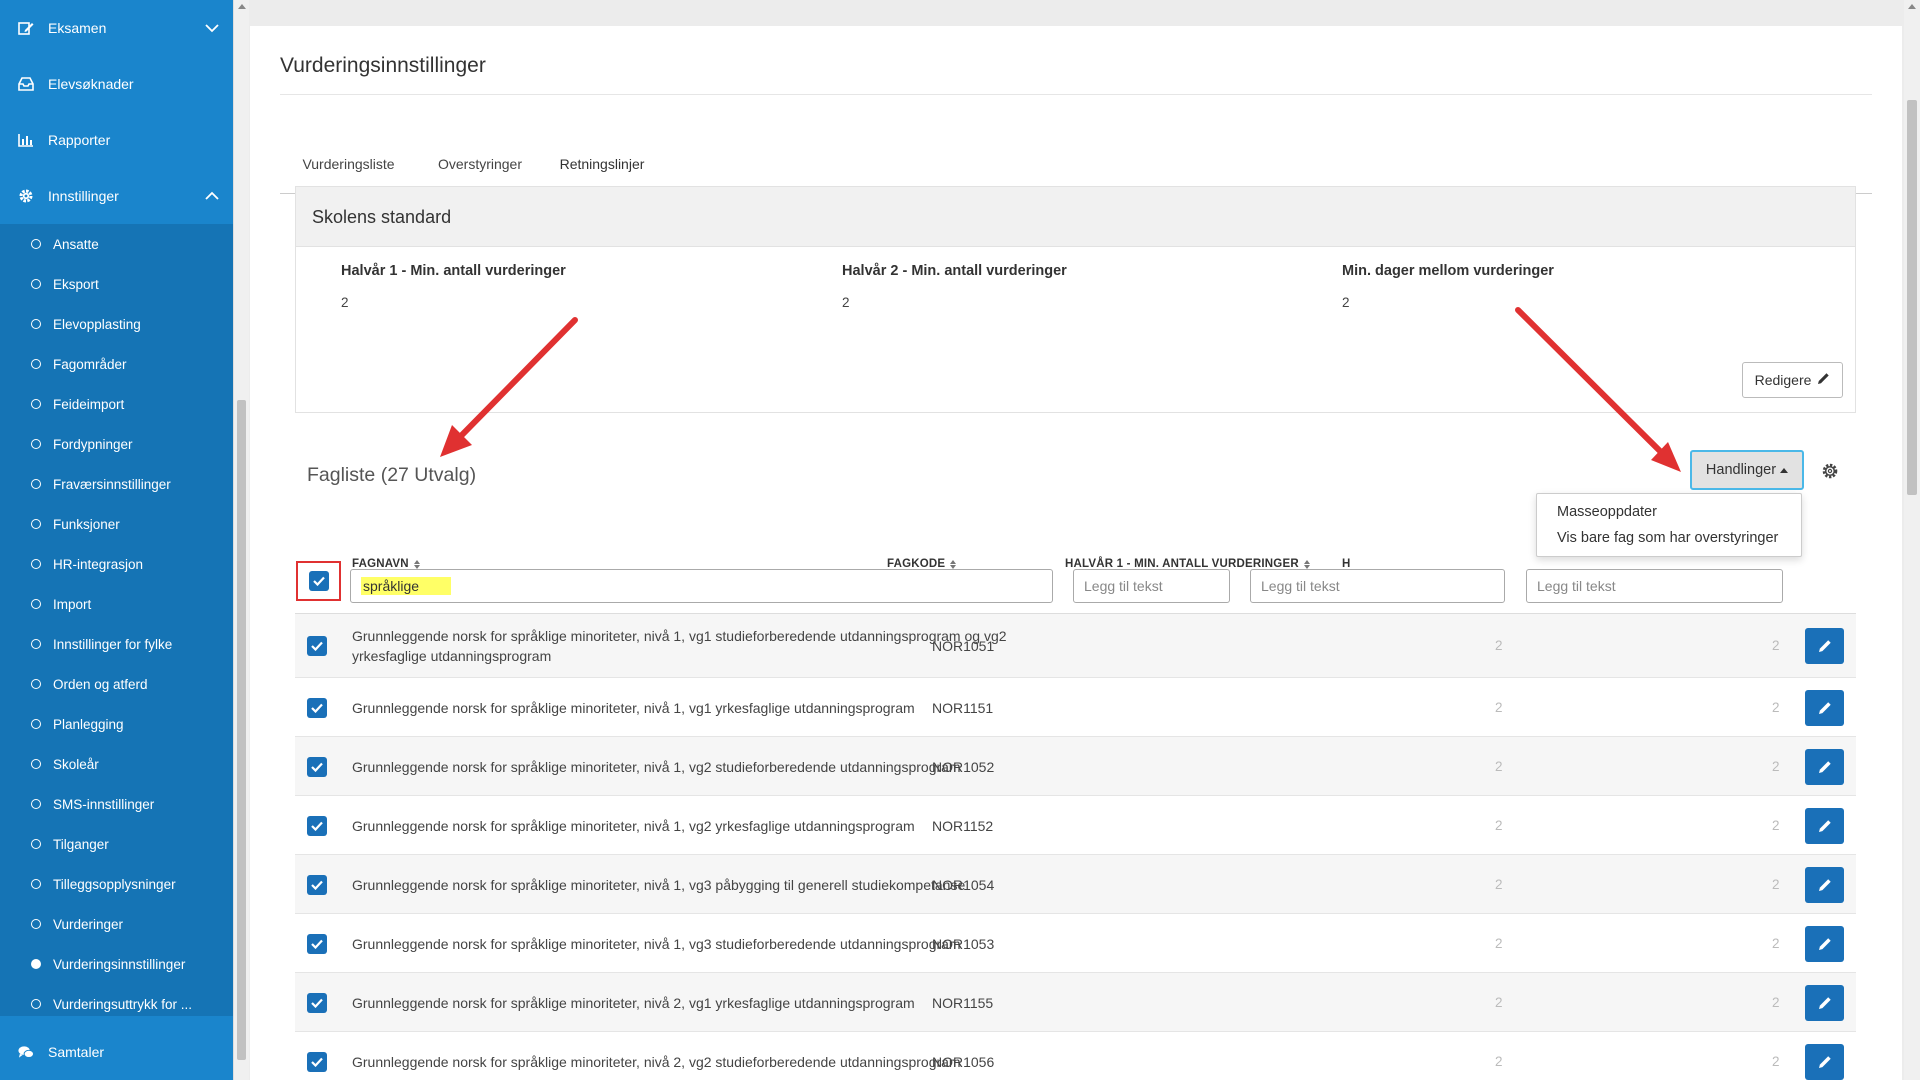 The width and height of the screenshot is (1920, 1080). Describe the element at coordinates (1830, 471) in the screenshot. I see `column-settings-gear-icon` at that location.